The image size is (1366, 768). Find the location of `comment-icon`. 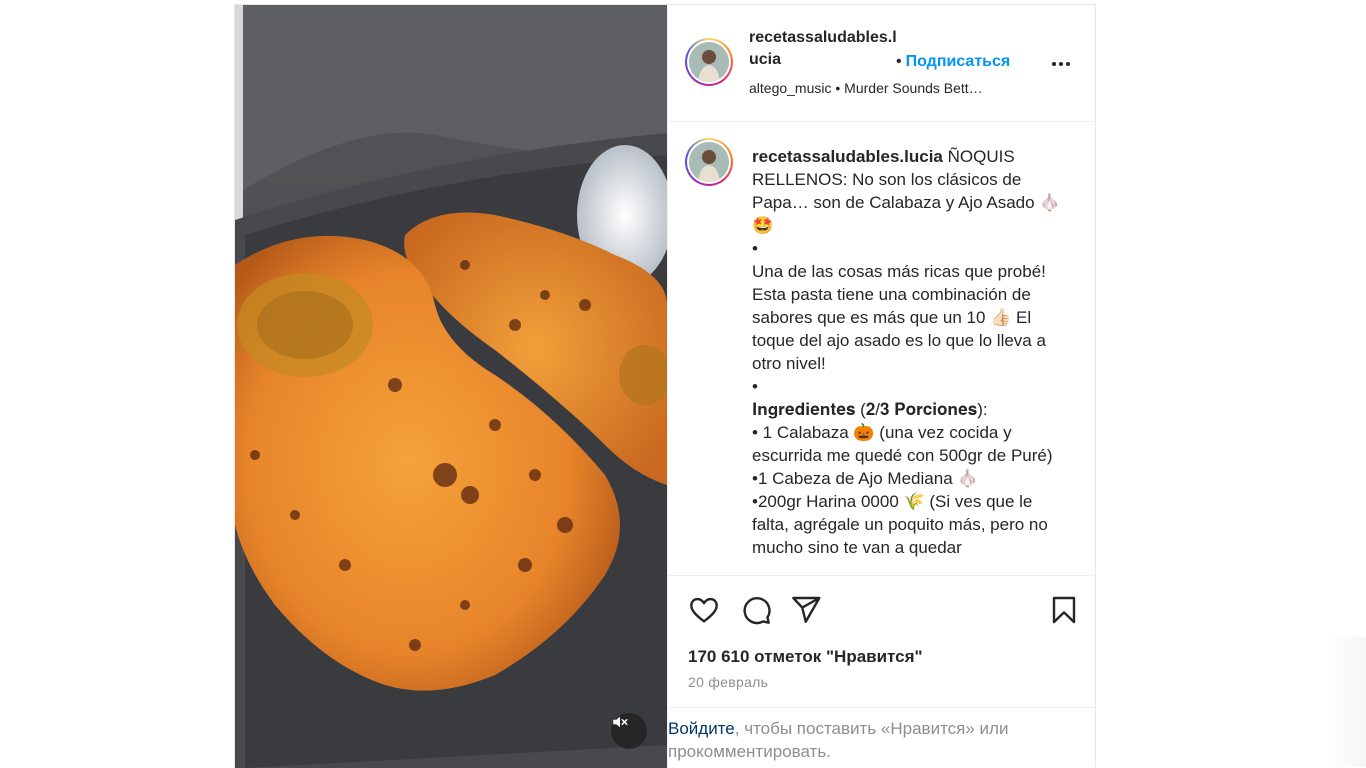

comment-icon is located at coordinates (756, 610).